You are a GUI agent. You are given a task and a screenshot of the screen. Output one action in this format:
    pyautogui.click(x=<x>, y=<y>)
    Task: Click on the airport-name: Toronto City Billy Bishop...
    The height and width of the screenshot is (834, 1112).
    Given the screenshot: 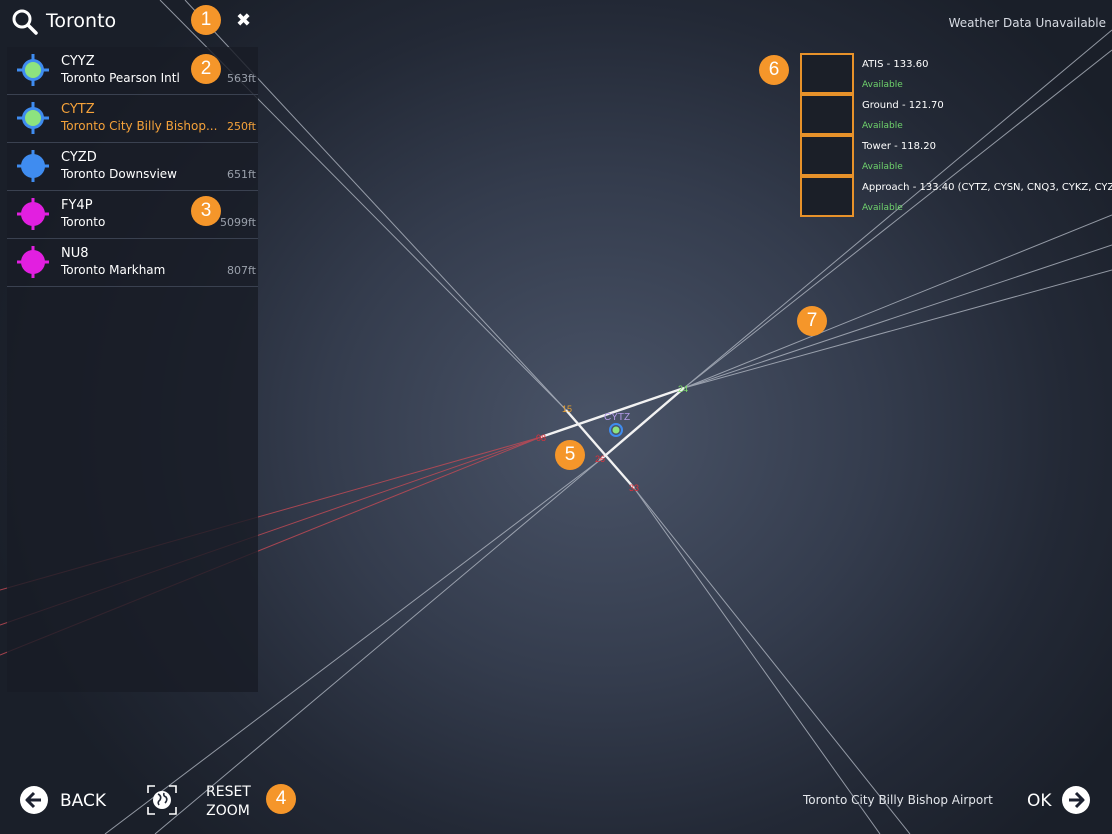 What is the action you would take?
    pyautogui.click(x=139, y=126)
    